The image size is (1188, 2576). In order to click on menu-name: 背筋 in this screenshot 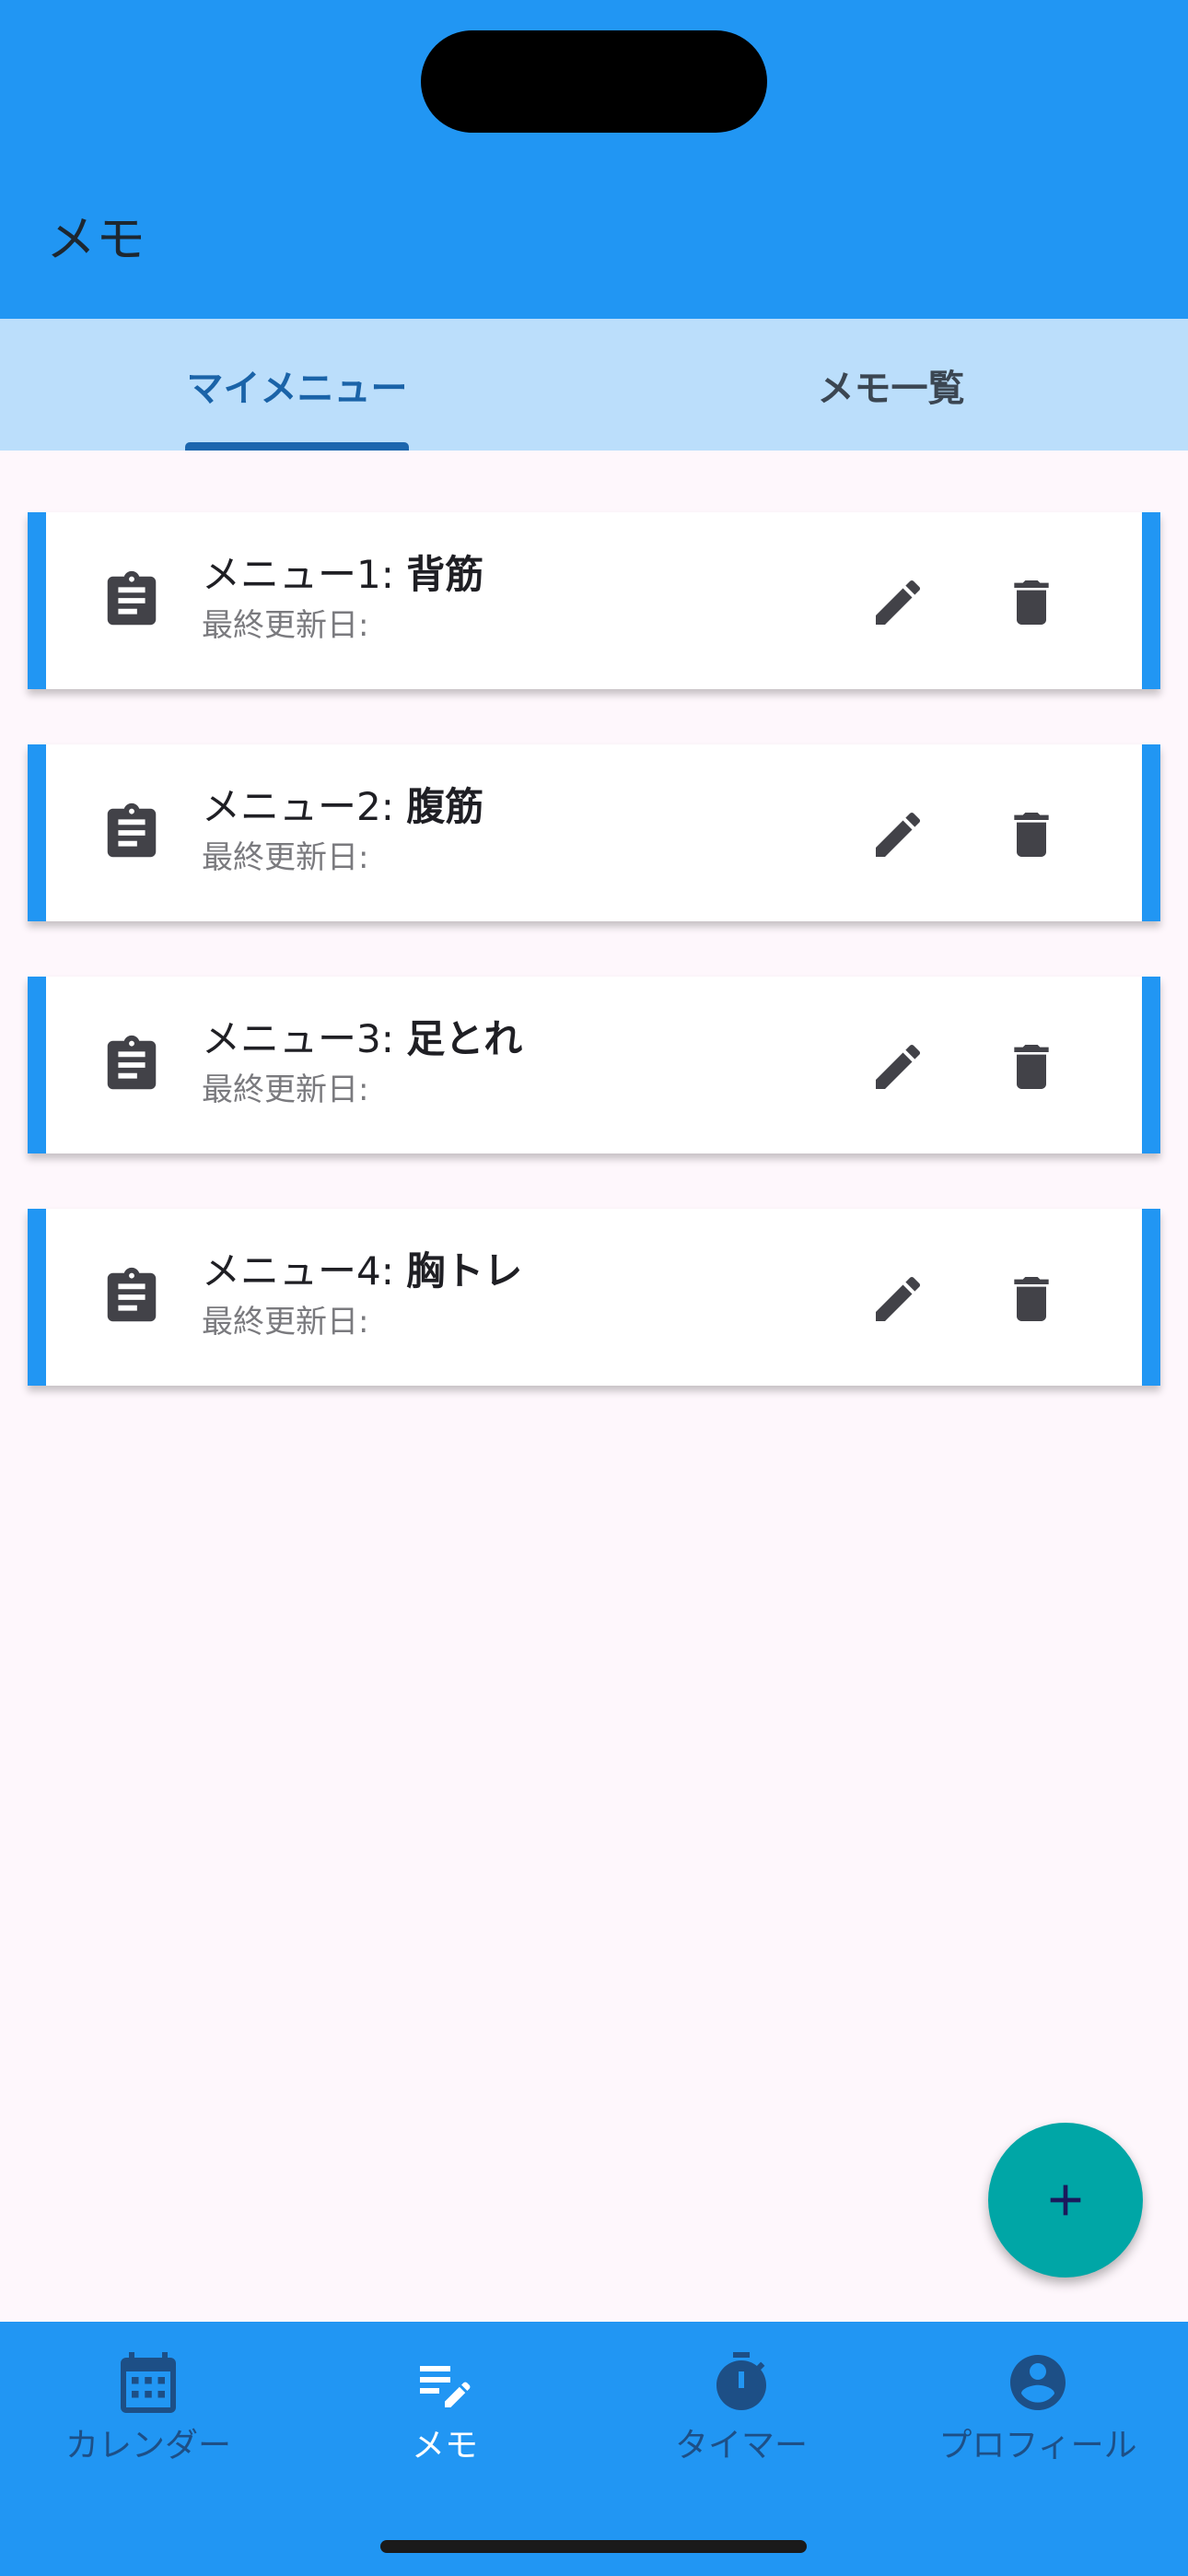, I will do `click(445, 574)`.